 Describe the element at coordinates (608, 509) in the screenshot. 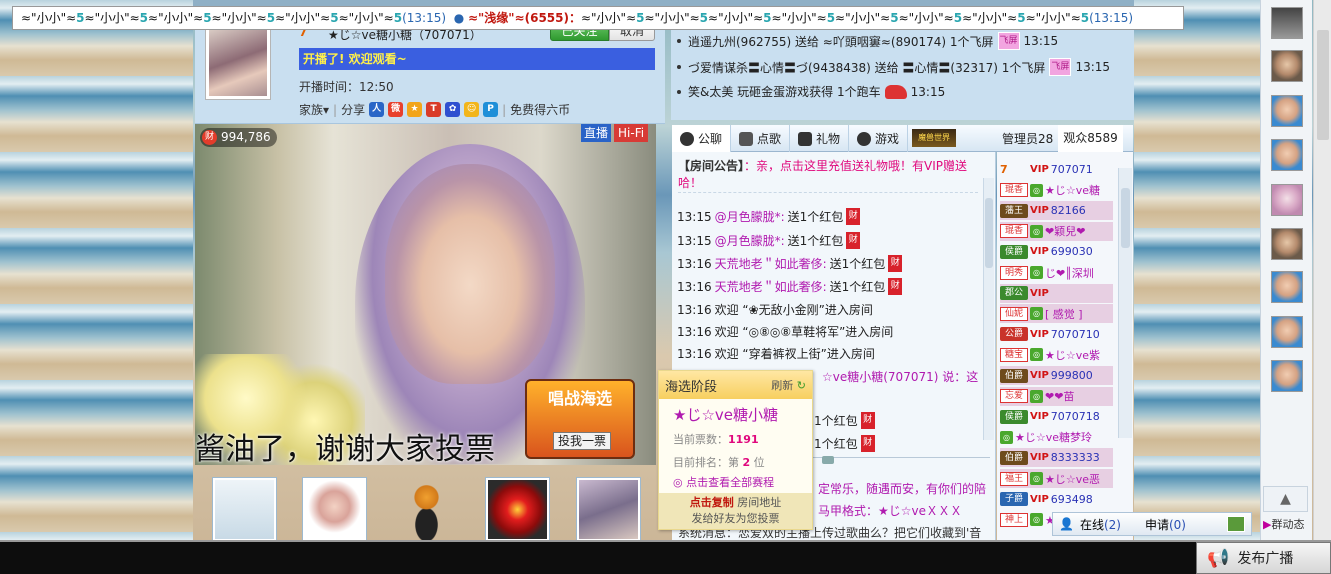

I see `gift-thumb-girl` at that location.